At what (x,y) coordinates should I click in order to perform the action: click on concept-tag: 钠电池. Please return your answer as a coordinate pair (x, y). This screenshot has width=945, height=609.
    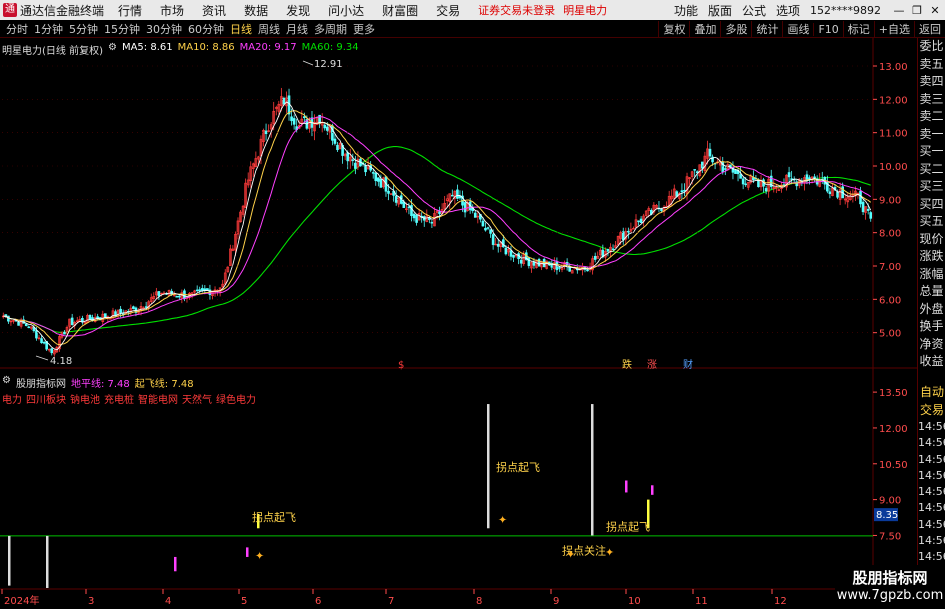
    Looking at the image, I should click on (85, 398).